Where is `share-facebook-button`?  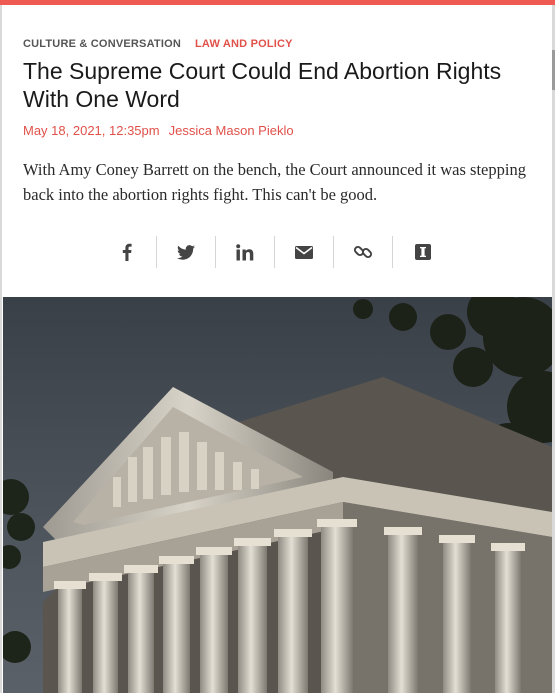
share-facebook-button is located at coordinates (127, 252).